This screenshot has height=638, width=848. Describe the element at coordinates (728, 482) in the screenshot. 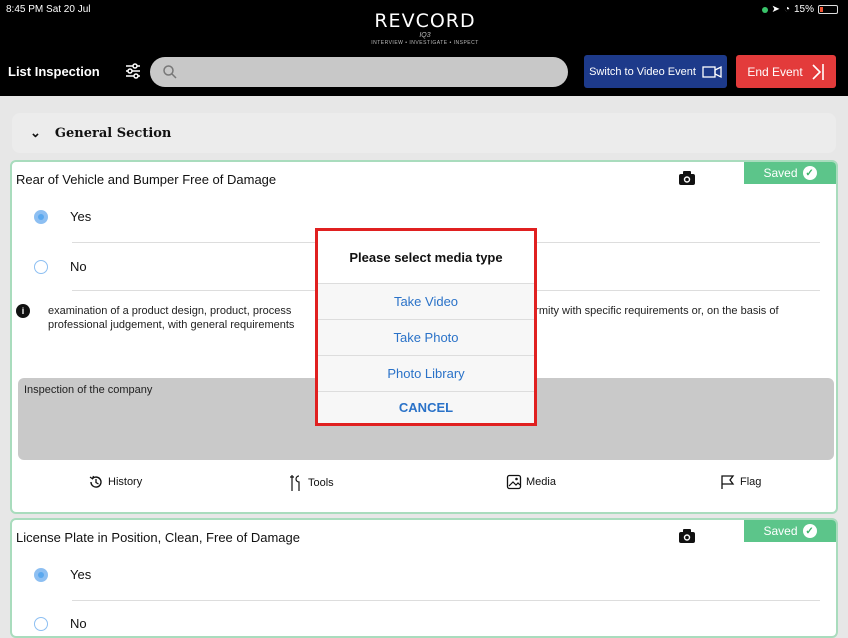

I see `flag-icon` at that location.